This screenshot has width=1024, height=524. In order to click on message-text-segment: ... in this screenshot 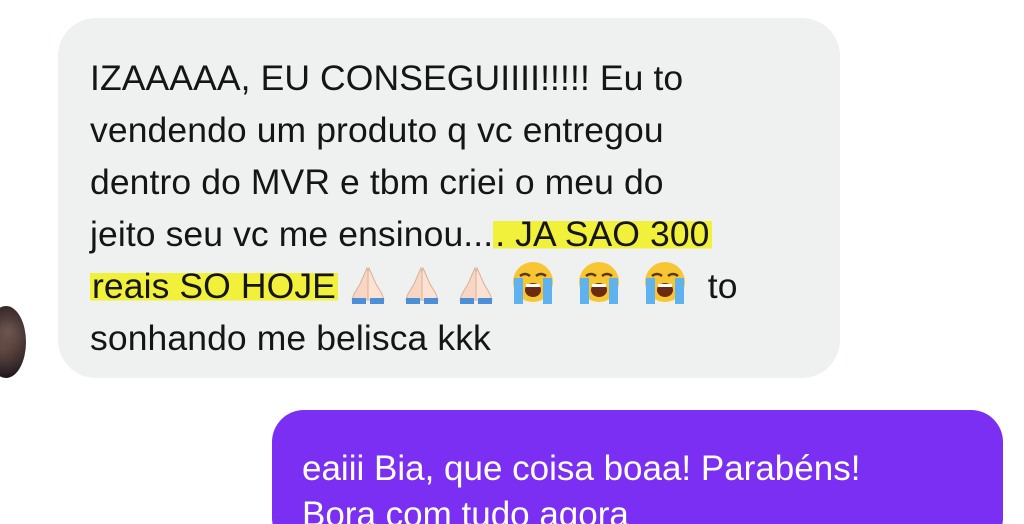, I will do `click(478, 234)`.